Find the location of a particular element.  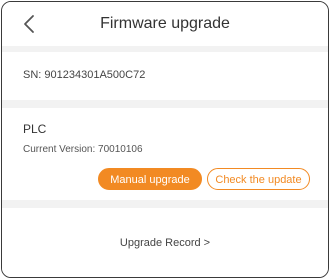

manual-upgrade-button: Manual upgrade is located at coordinates (150, 179).